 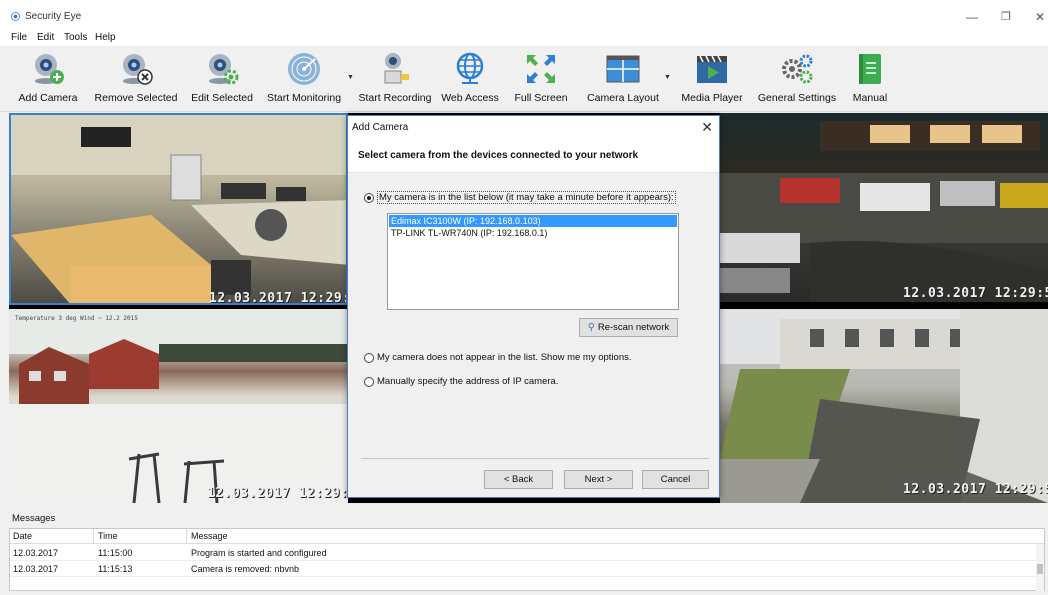 I want to click on courtyard-image, so click(x=884, y=406).